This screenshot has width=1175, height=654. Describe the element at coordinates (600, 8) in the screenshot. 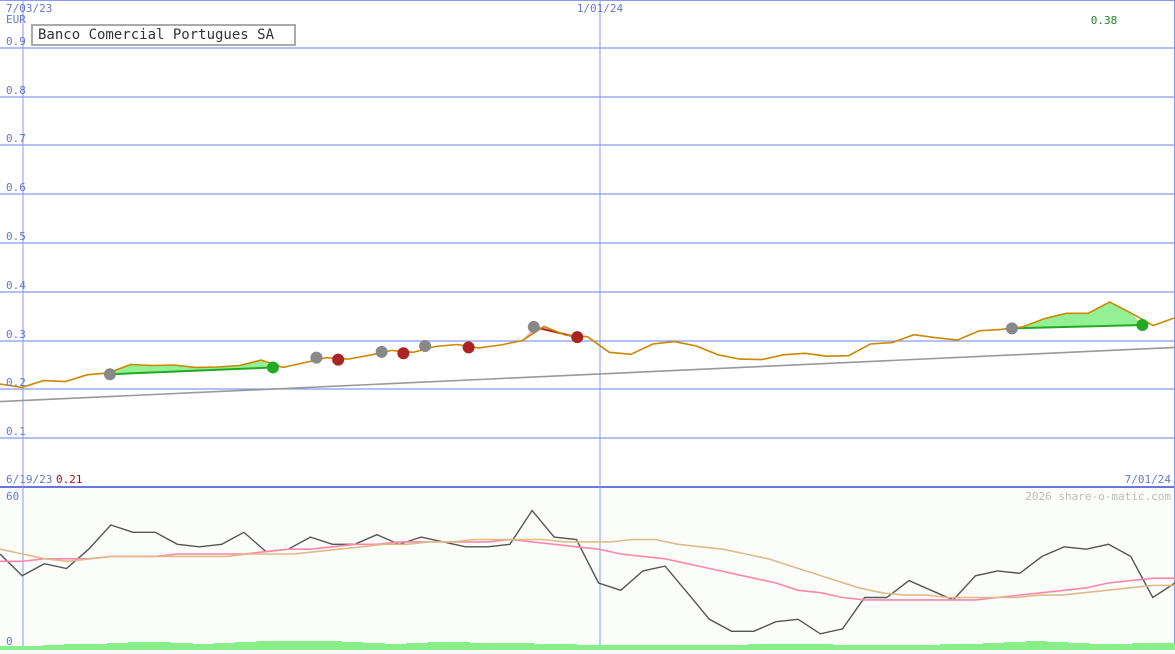

I see `mid-date-label: 1/01/24` at that location.